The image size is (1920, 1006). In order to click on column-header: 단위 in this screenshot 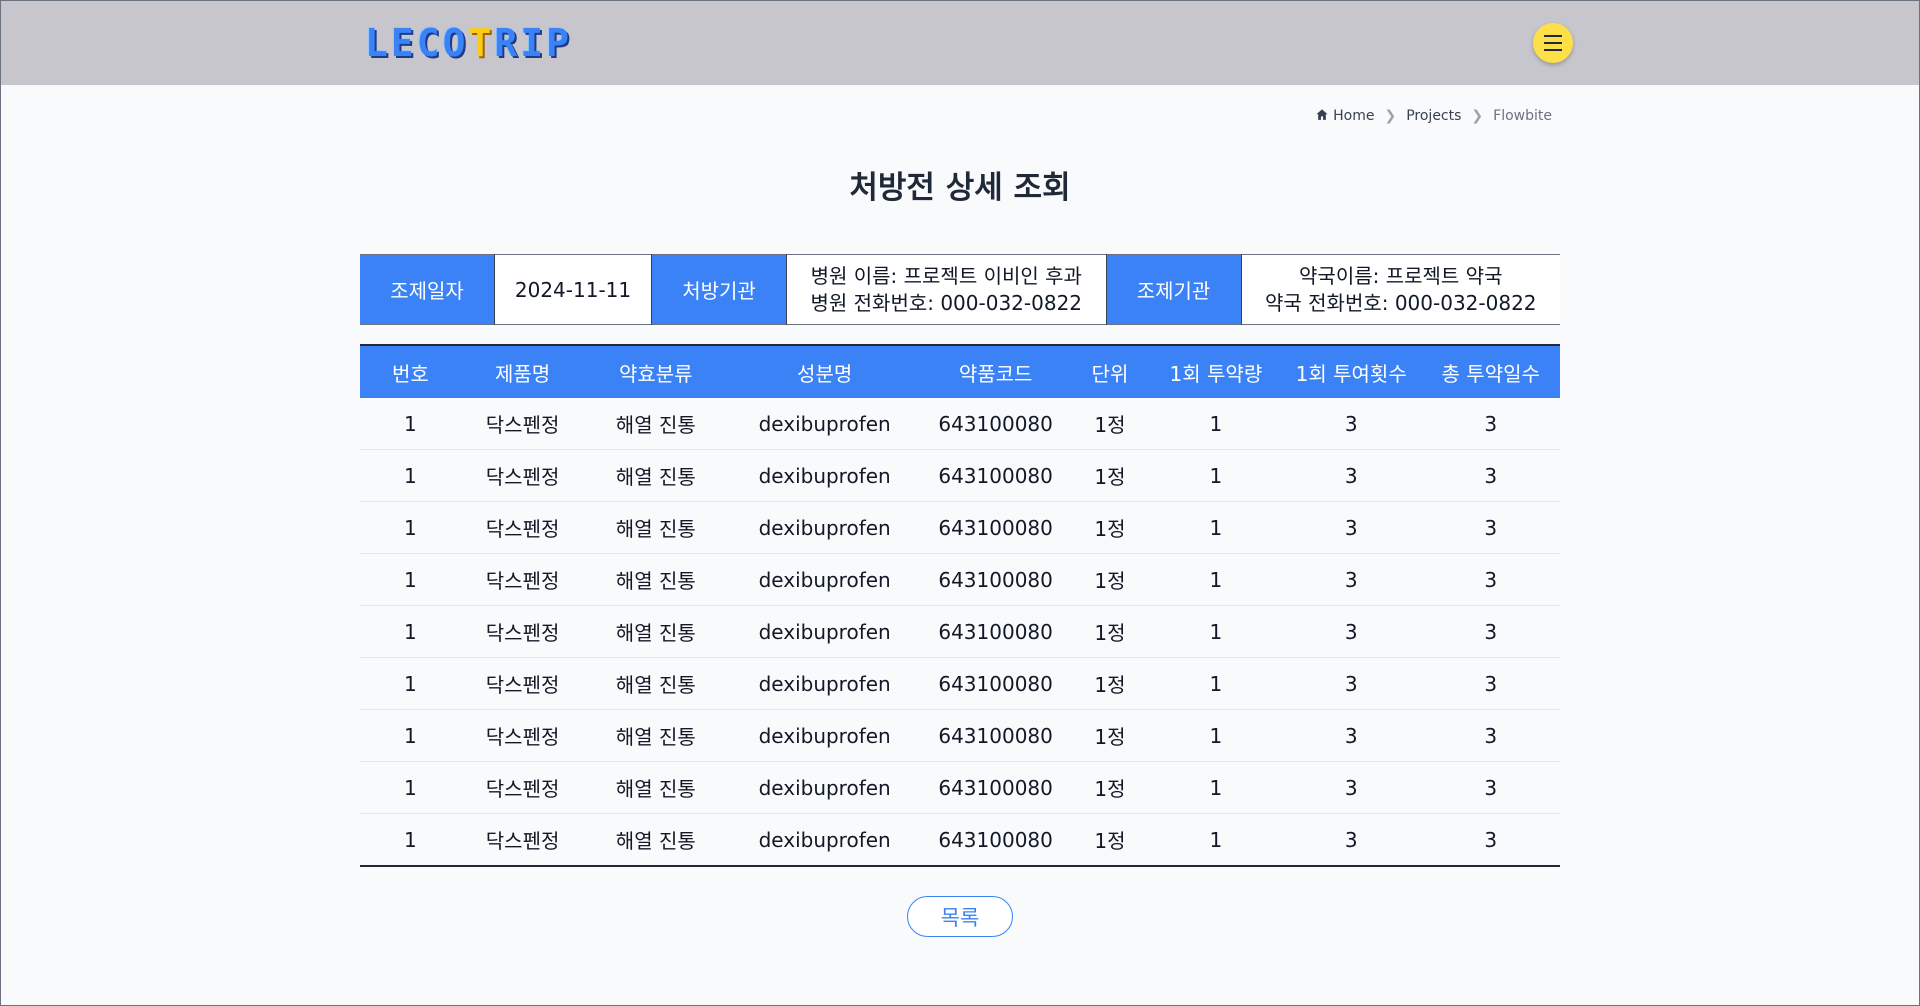, I will do `click(1110, 371)`.